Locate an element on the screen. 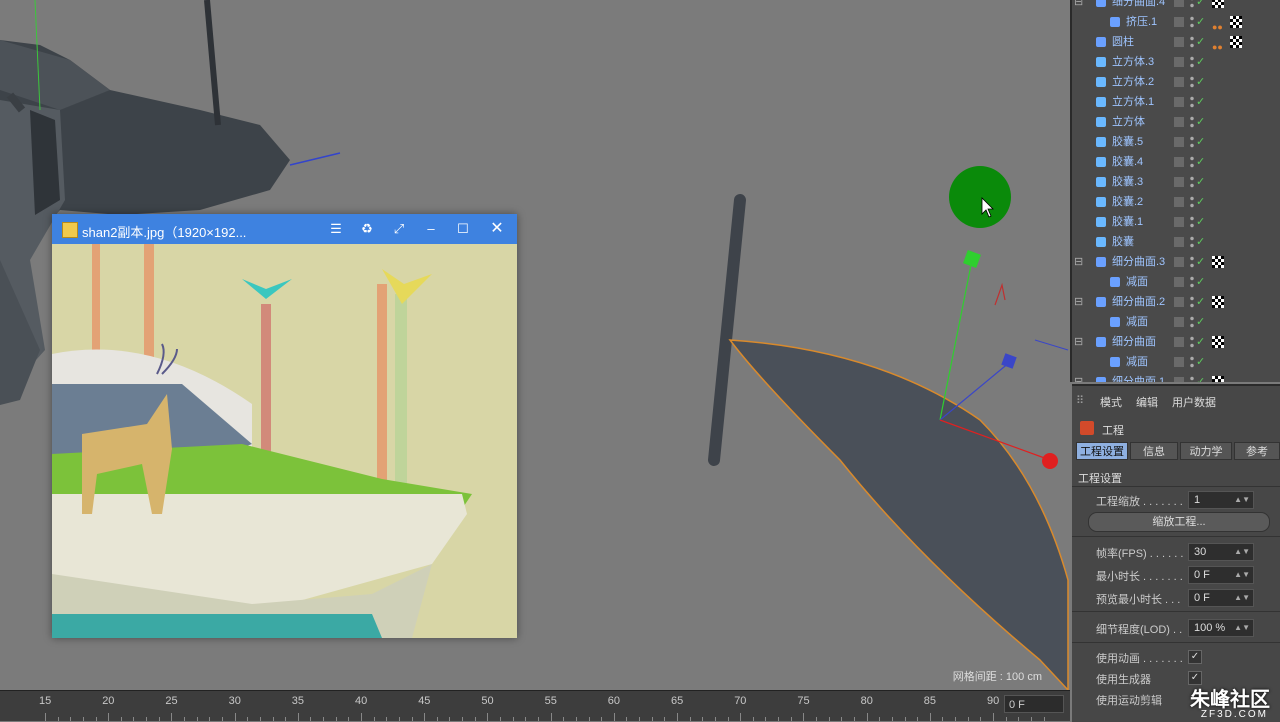 The width and height of the screenshot is (1280, 722). menu-user-data: 用户数据 is located at coordinates (1194, 402).